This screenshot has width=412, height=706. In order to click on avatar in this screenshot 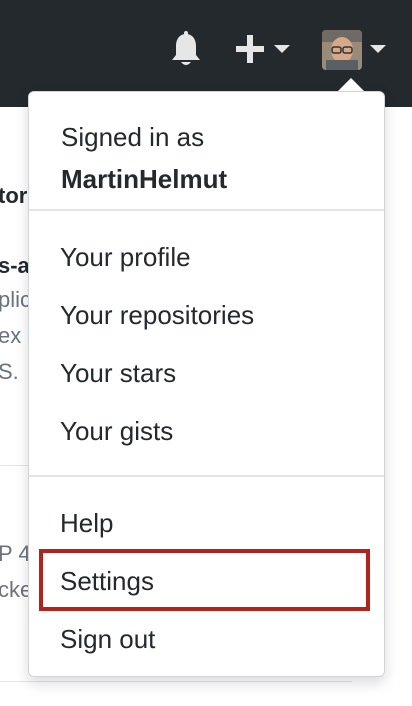, I will do `click(342, 50)`.